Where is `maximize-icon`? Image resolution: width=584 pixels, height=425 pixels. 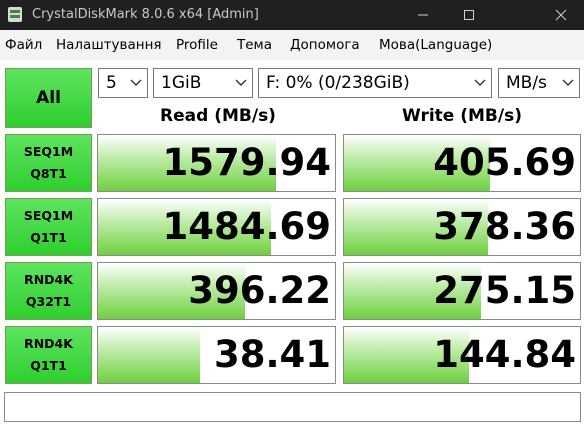 maximize-icon is located at coordinates (469, 15).